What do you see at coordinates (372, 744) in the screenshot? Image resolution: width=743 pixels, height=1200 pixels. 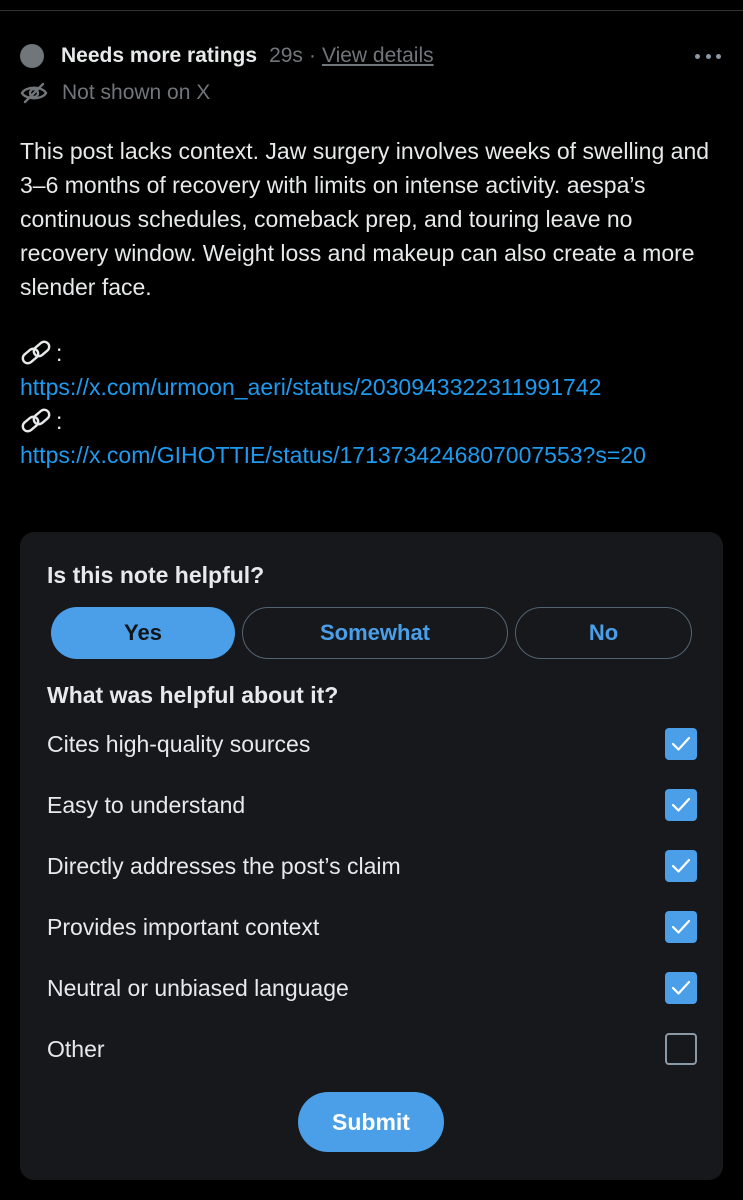 I see `option-row-sources: Cites high-quality sources` at bounding box center [372, 744].